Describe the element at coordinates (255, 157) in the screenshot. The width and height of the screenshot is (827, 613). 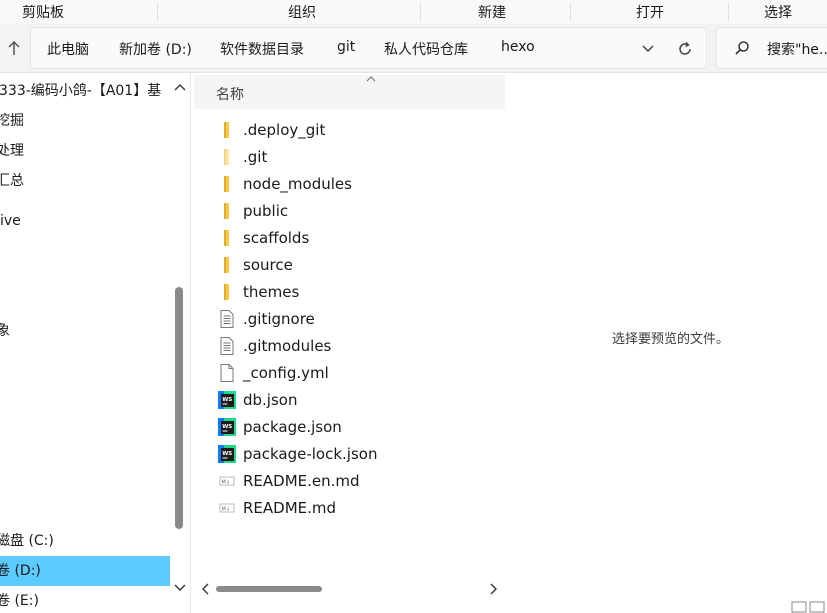
I see `file-name: .git` at that location.